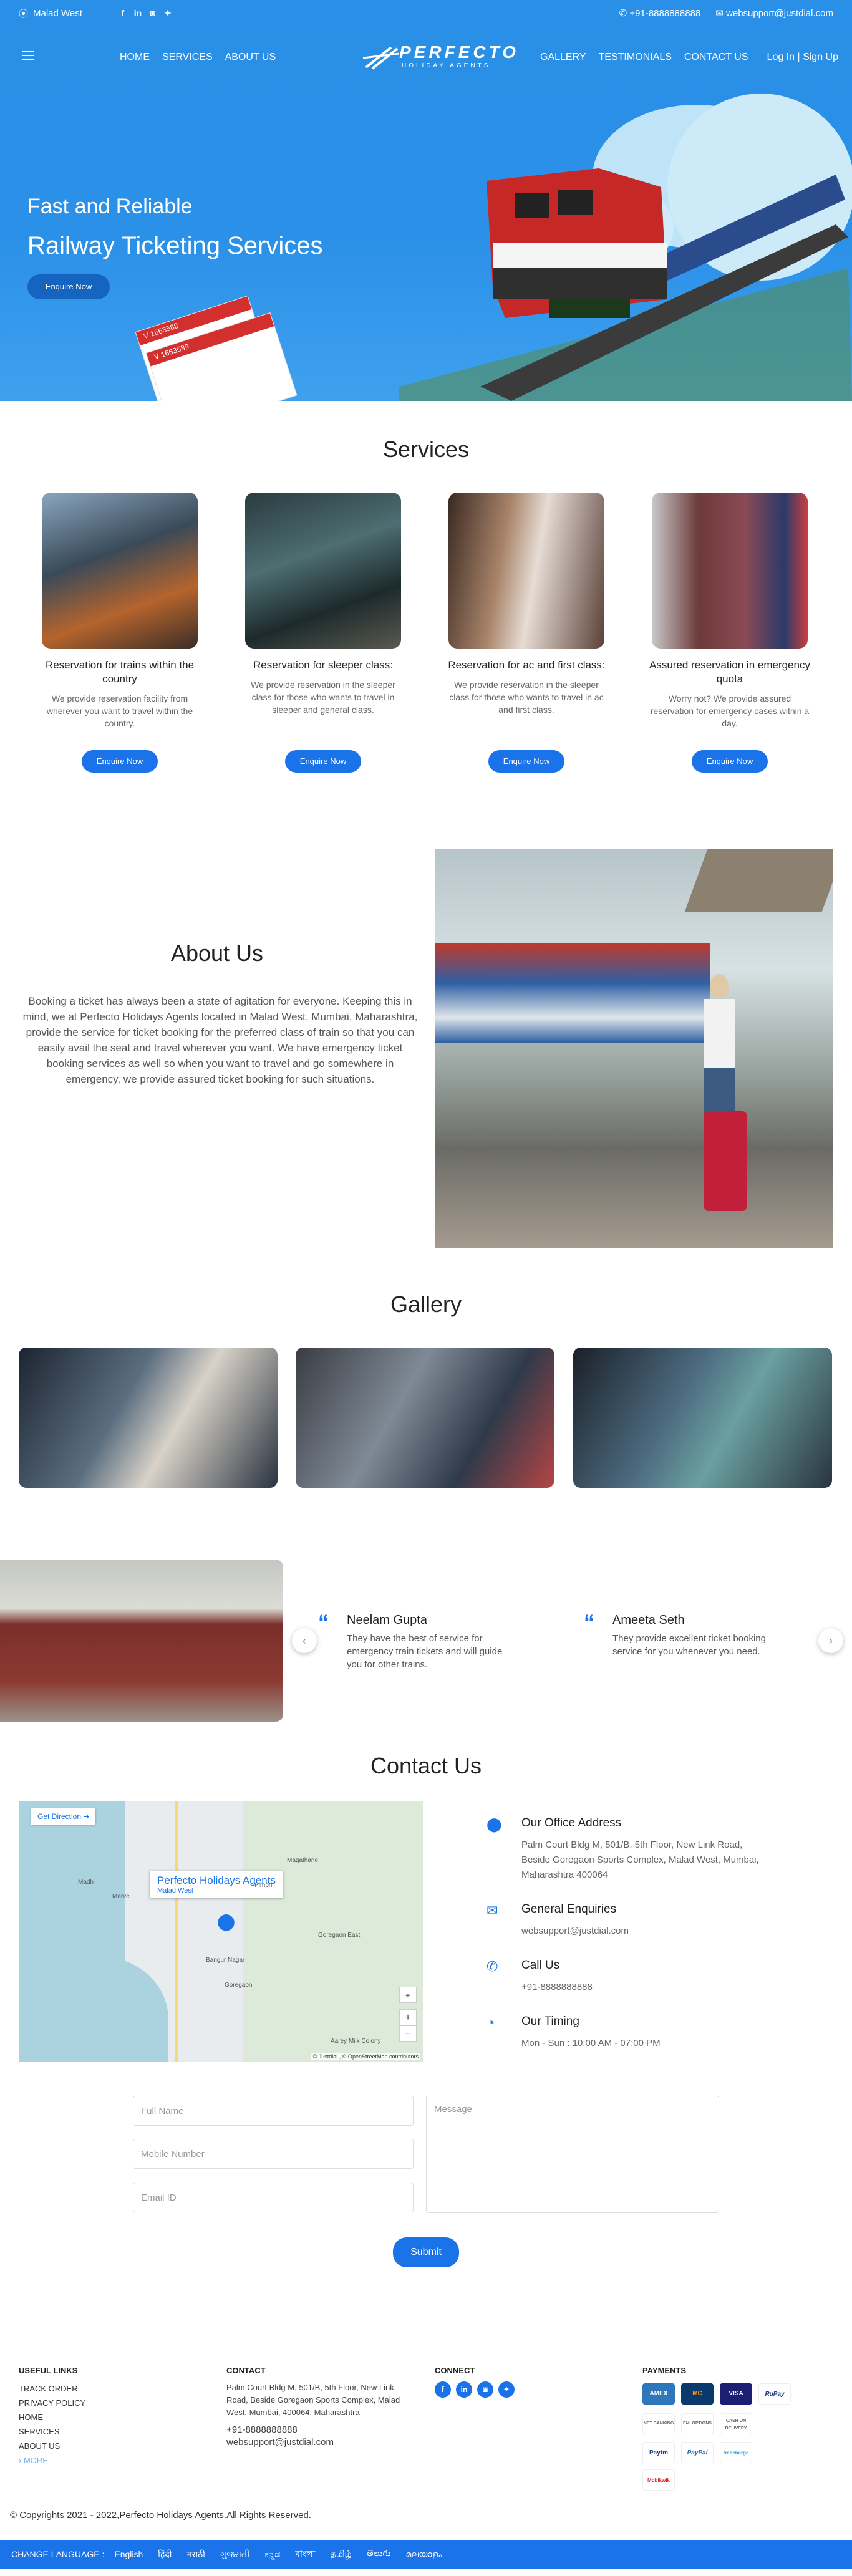  I want to click on map-label: Bangur Nagar, so click(225, 1960).